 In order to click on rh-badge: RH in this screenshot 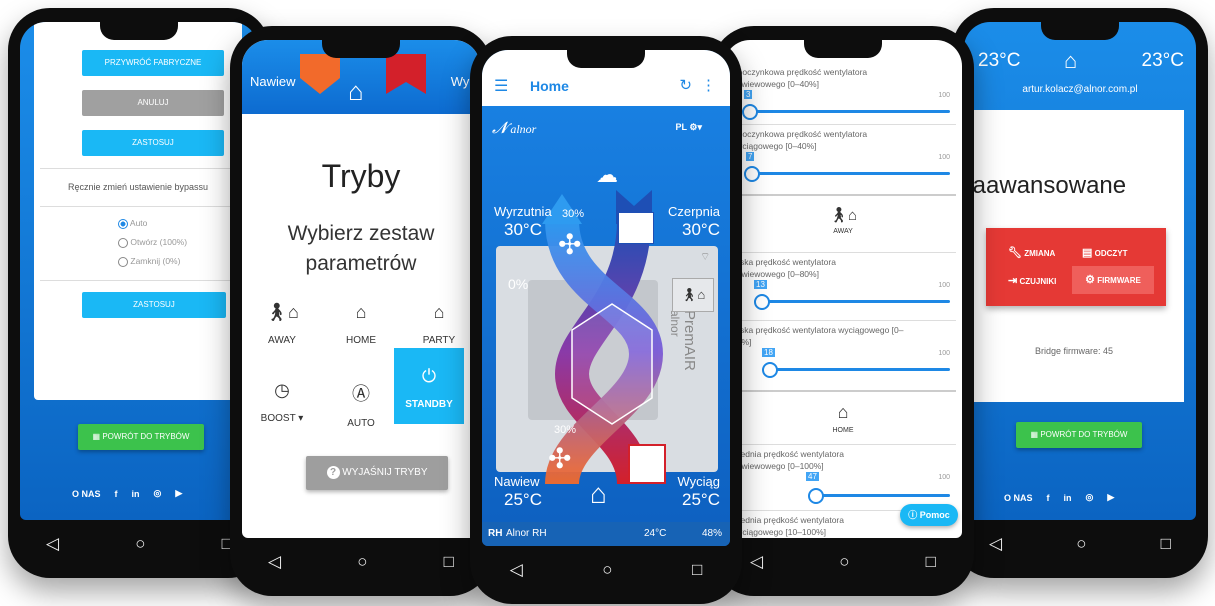, I will do `click(495, 533)`.